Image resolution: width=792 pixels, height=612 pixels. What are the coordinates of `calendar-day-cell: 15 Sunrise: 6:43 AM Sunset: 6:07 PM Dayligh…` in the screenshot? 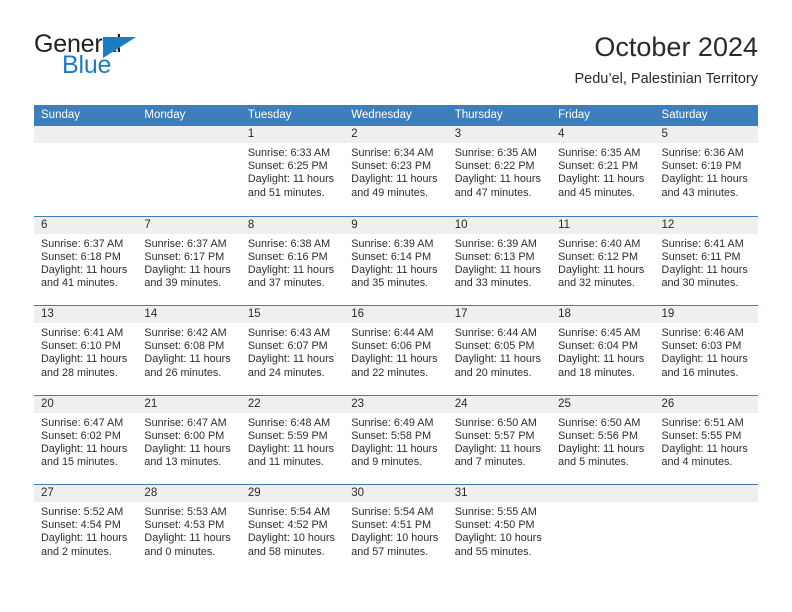 It's located at (292, 350).